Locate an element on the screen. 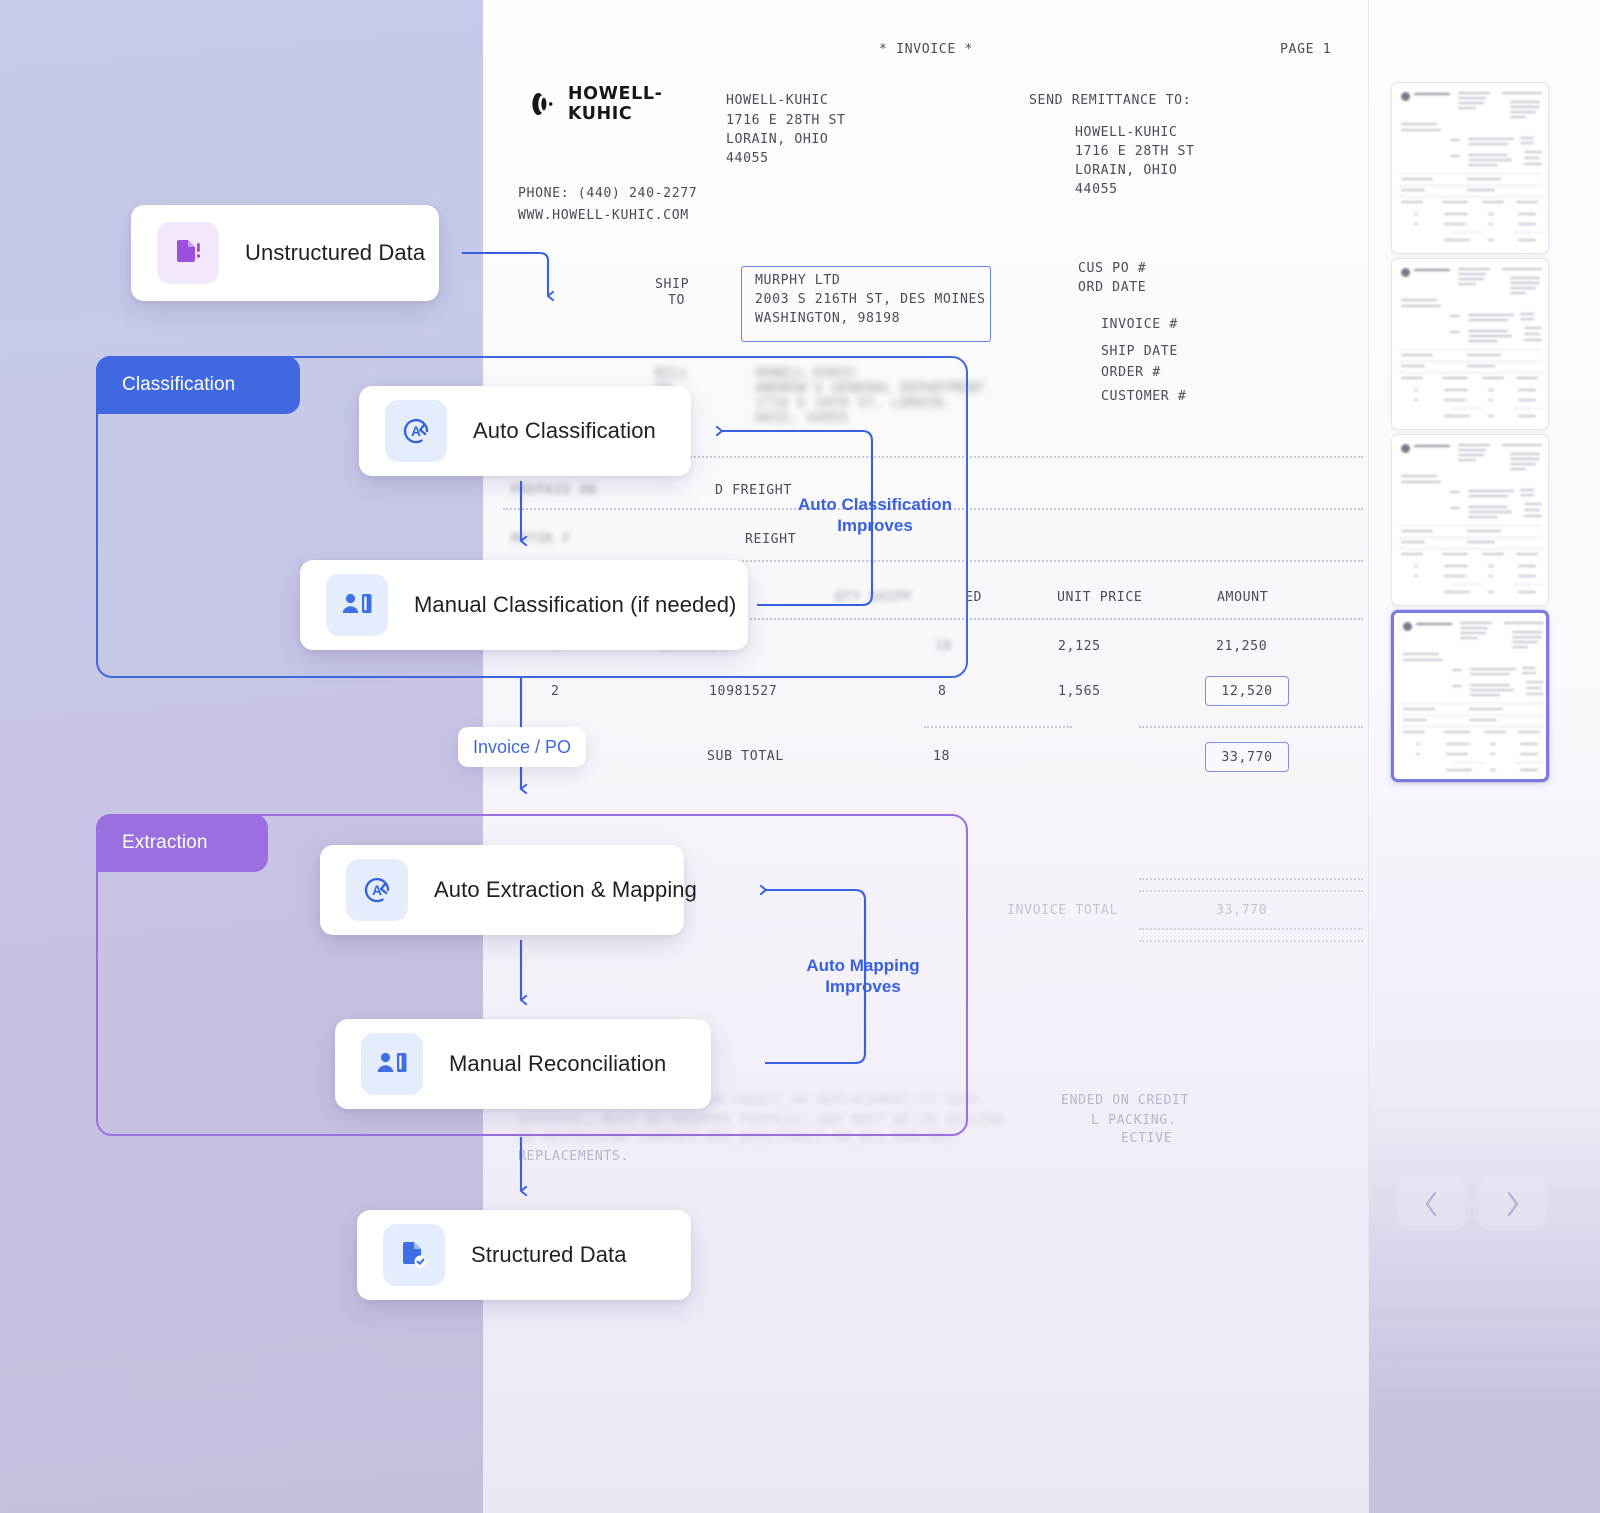 This screenshot has width=1600, height=1513. node-manual-reconciliation-label: Manual Reconciliation is located at coordinates (558, 1063).